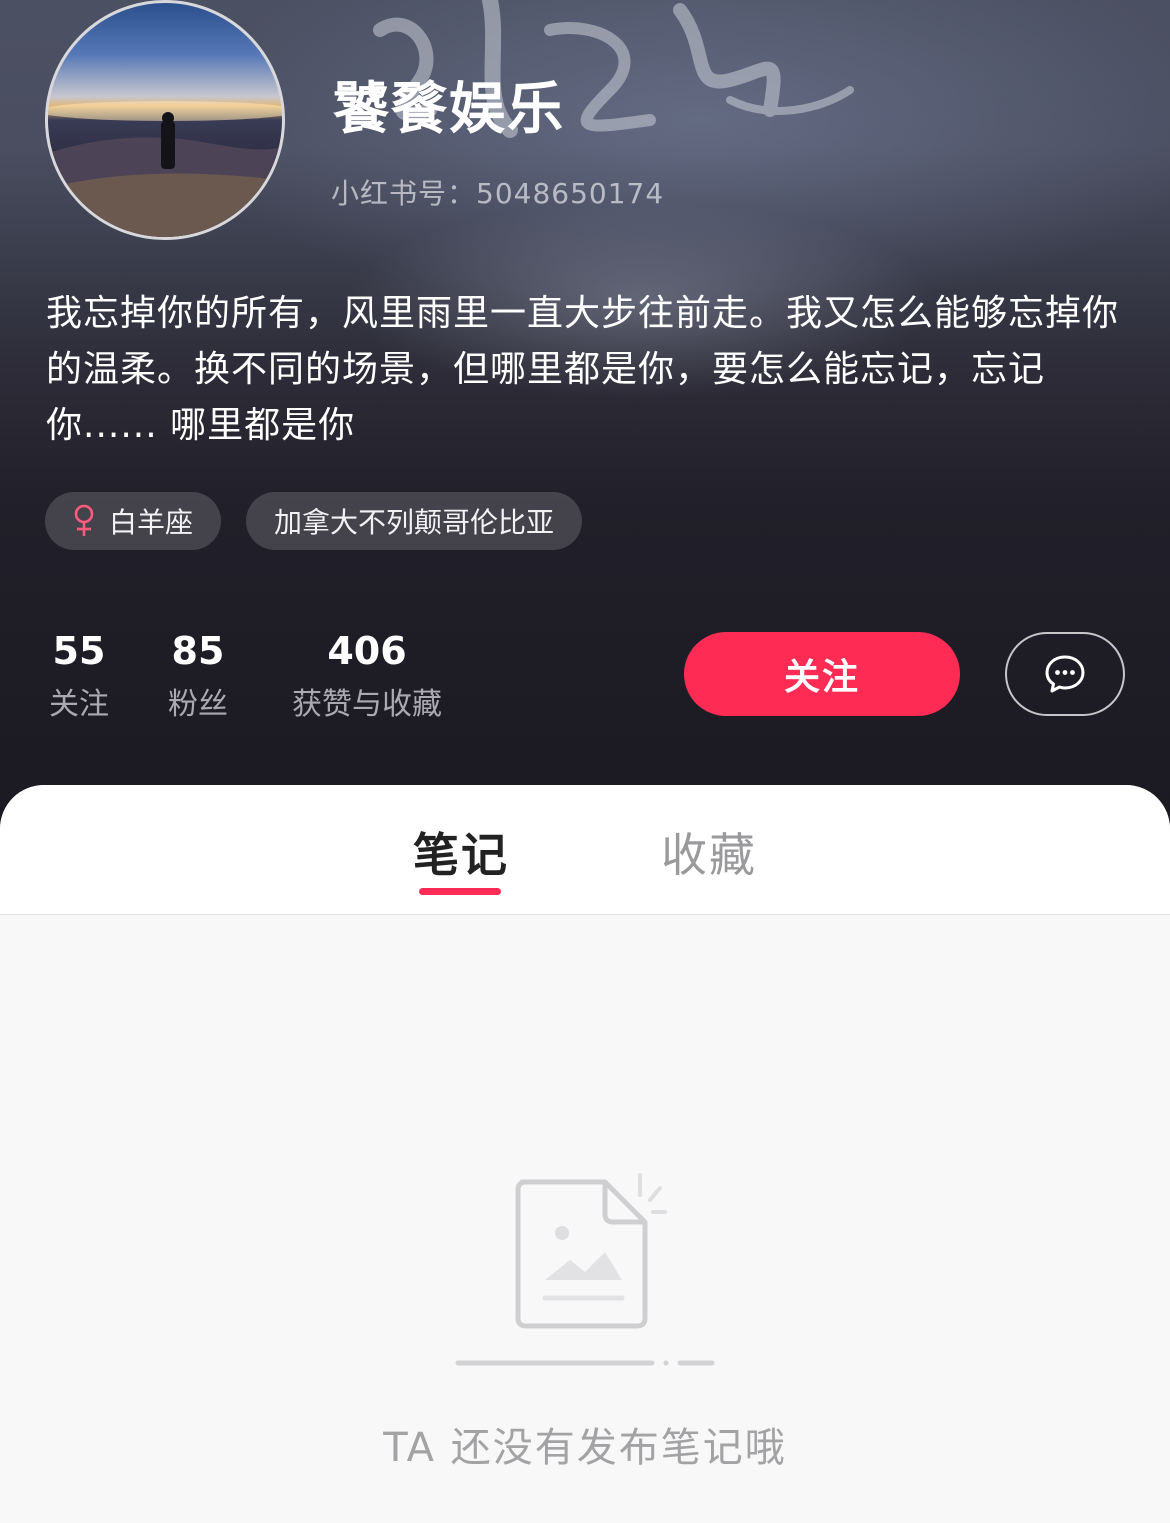 This screenshot has width=1170, height=1523. What do you see at coordinates (165, 169) in the screenshot?
I see `avatar-figure-icon` at bounding box center [165, 169].